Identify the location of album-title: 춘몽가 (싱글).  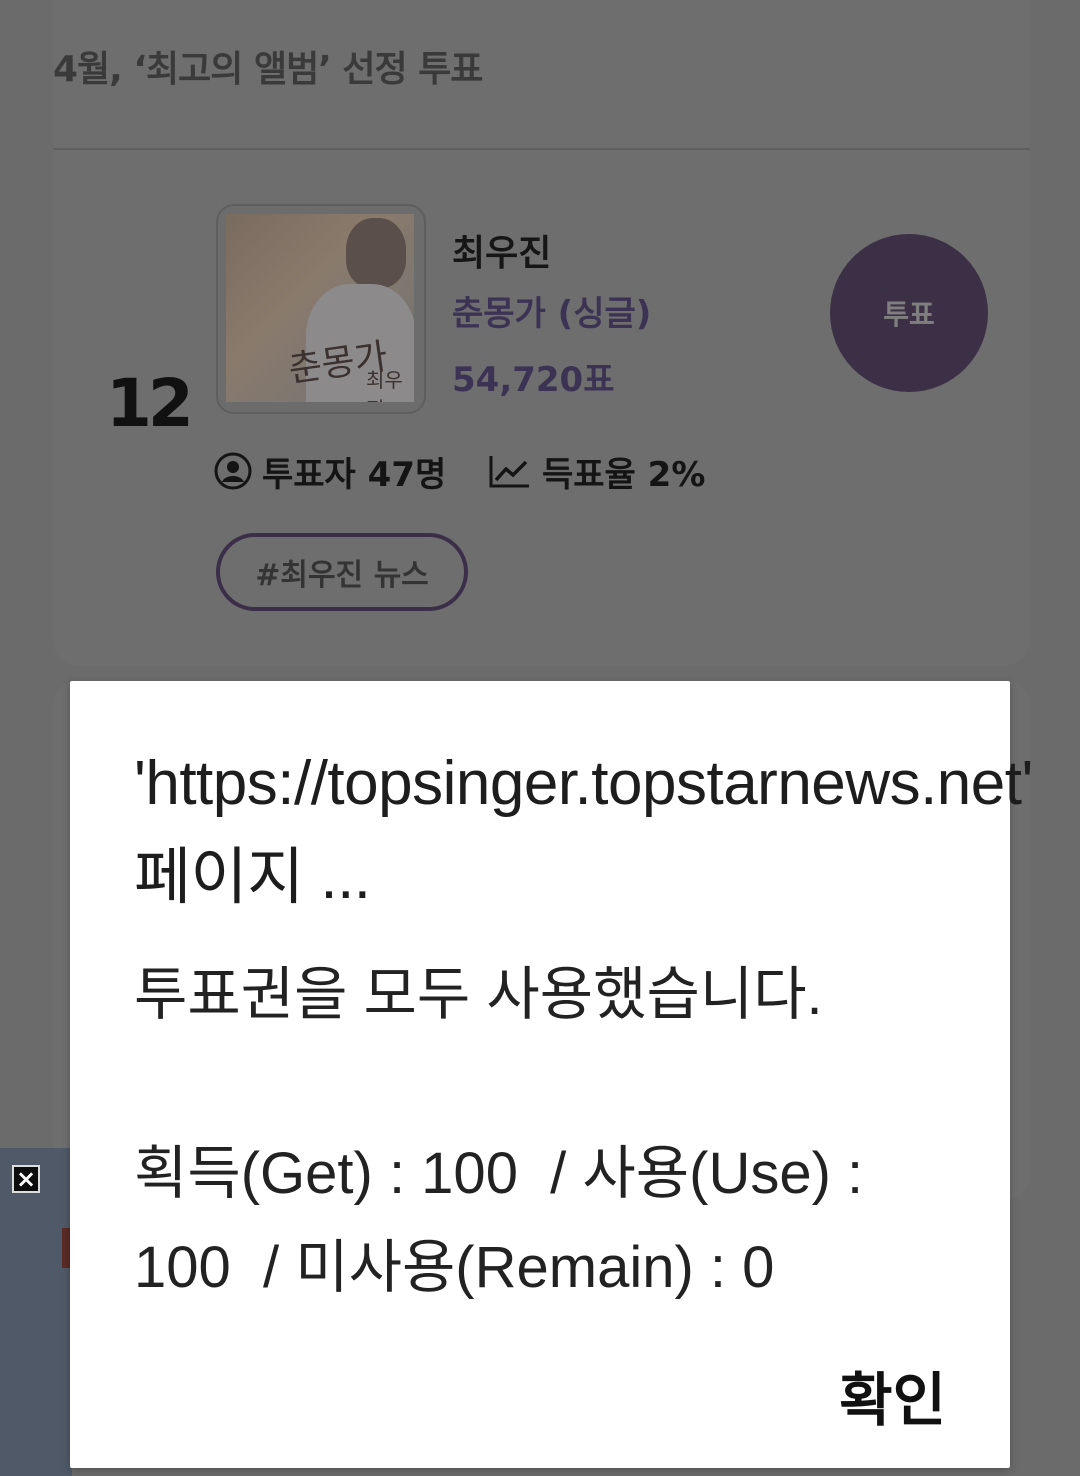
(551, 310).